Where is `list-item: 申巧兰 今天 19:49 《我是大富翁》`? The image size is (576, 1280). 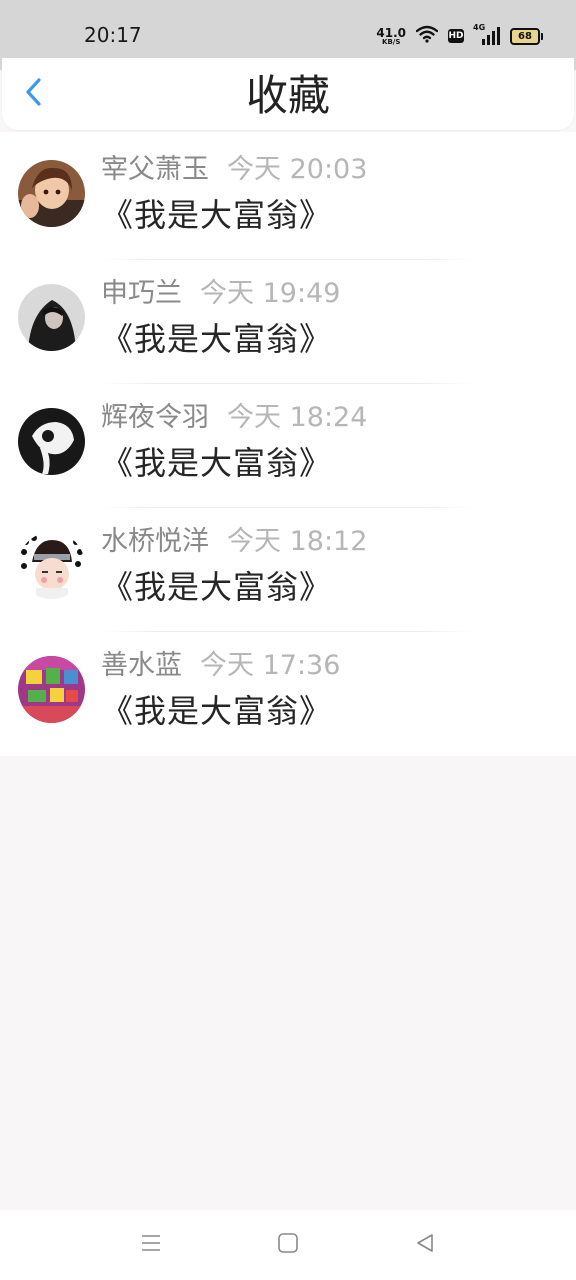
list-item: 申巧兰 今天 19:49 《我是大富翁》 is located at coordinates (288, 322).